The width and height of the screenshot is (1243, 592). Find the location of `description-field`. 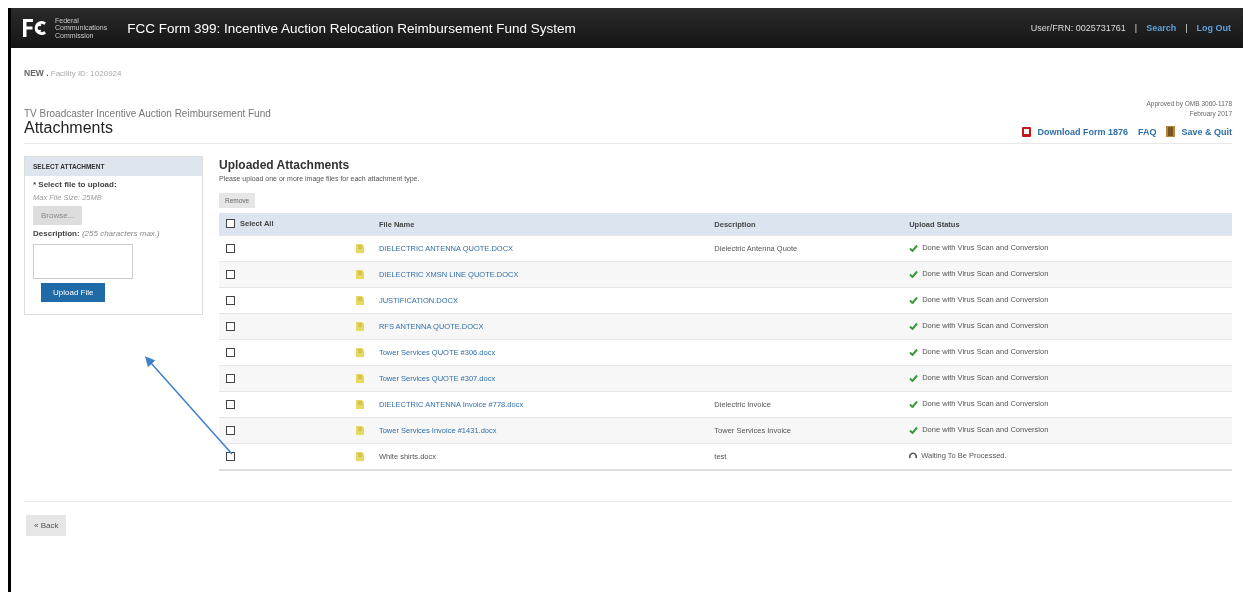

description-field is located at coordinates (83, 261).